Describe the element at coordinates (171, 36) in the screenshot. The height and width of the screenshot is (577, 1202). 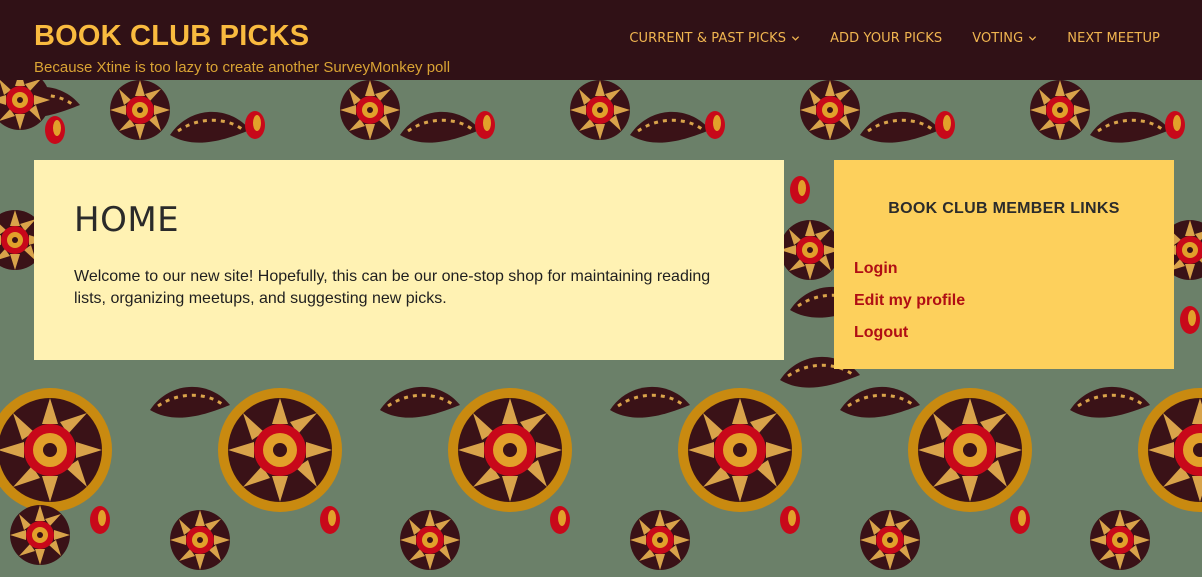
I see `site-title: BOOK CLUB PICKS` at that location.